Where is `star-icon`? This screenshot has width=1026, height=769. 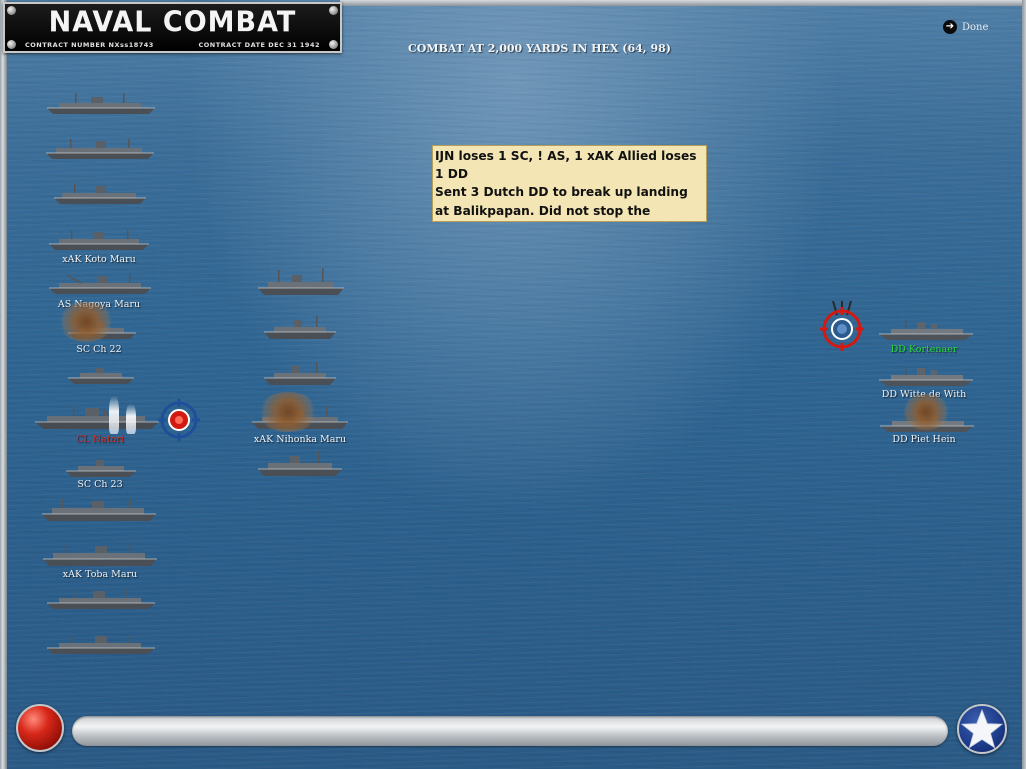 star-icon is located at coordinates (982, 728).